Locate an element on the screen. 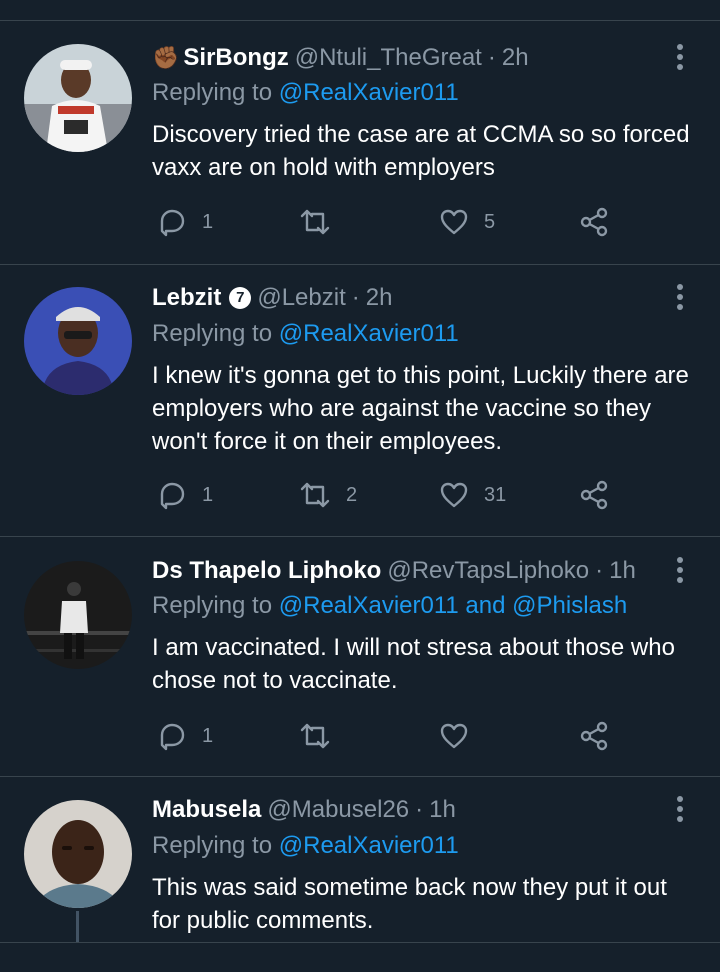  display-name: SirBongz is located at coordinates (235, 58).